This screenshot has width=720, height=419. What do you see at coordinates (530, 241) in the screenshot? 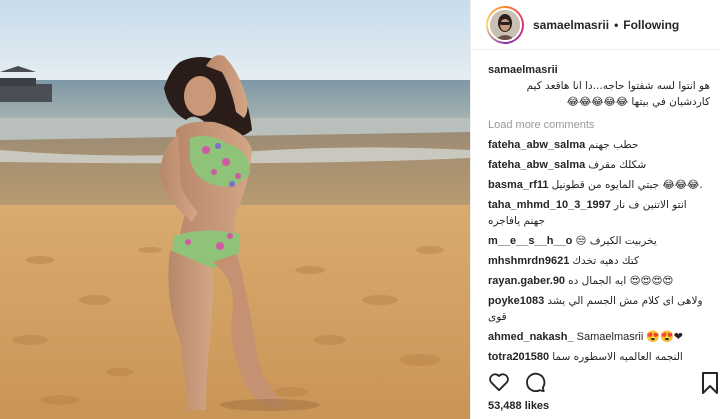
I see `comment-username: m__e__s__h__o` at bounding box center [530, 241].